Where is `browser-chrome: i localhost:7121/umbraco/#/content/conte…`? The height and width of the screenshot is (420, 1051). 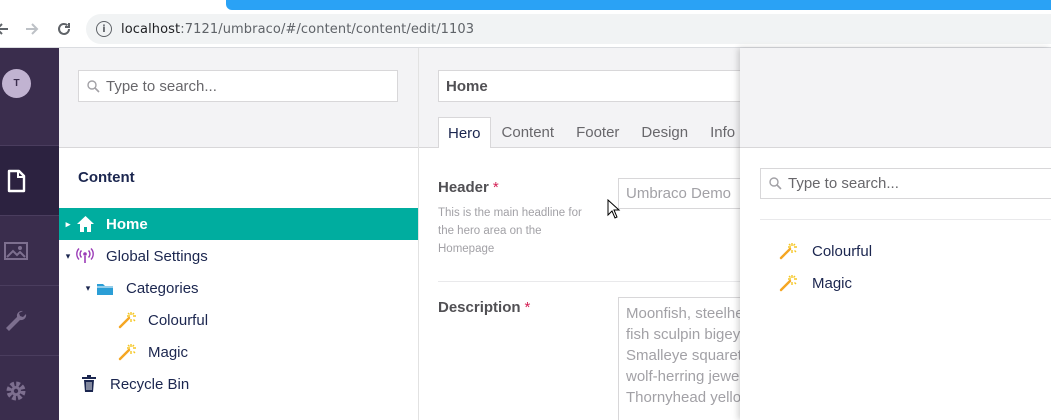 browser-chrome: i localhost:7121/umbraco/#/content/conte… is located at coordinates (525, 24).